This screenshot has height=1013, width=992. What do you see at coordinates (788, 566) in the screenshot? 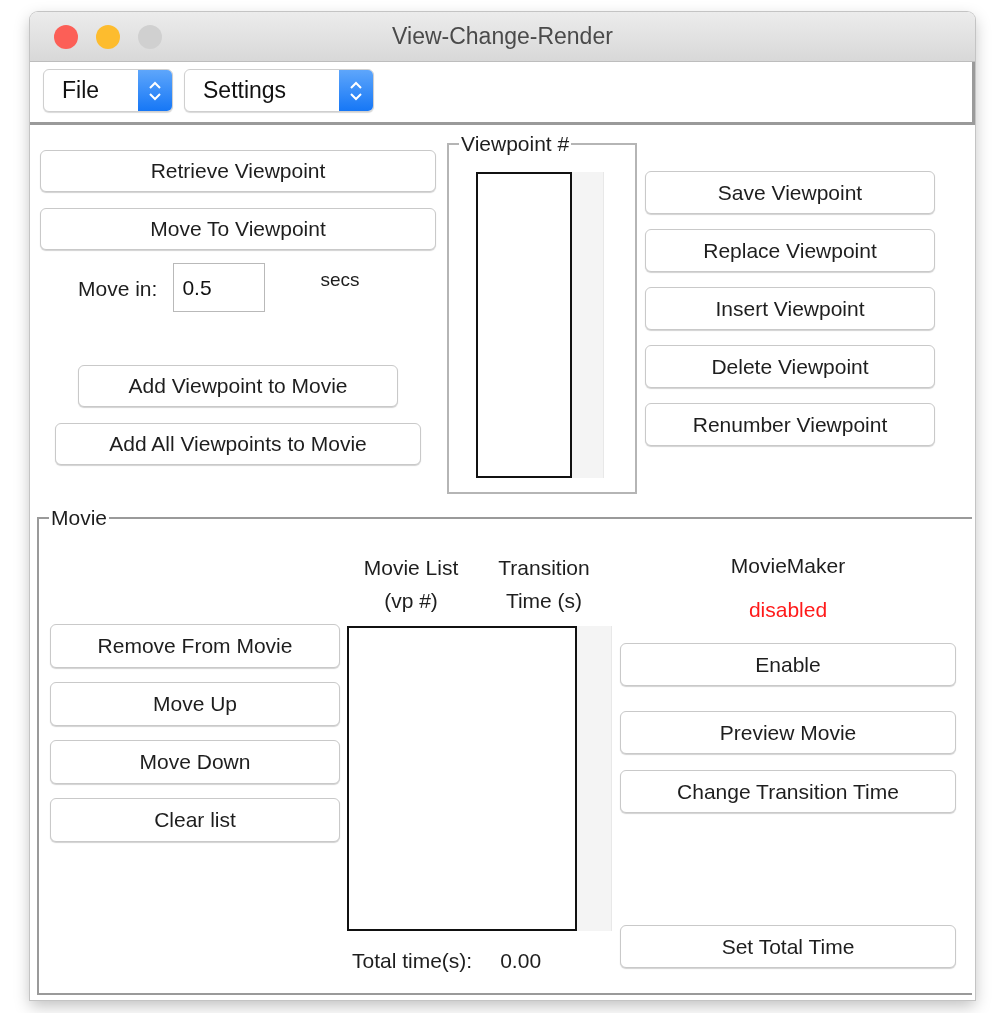
I see `moviemaker-title: MovieMaker` at bounding box center [788, 566].